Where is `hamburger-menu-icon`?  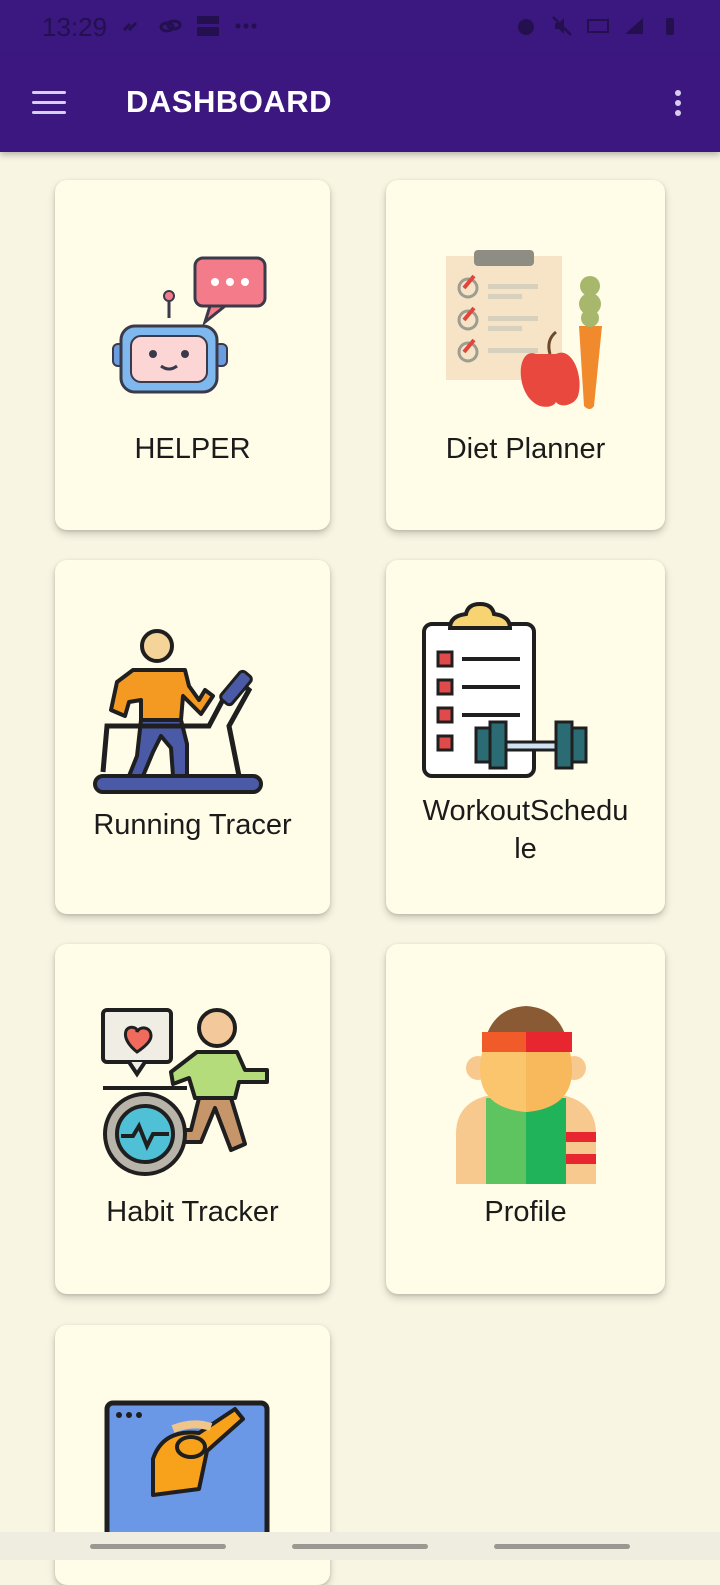 hamburger-menu-icon is located at coordinates (49, 104).